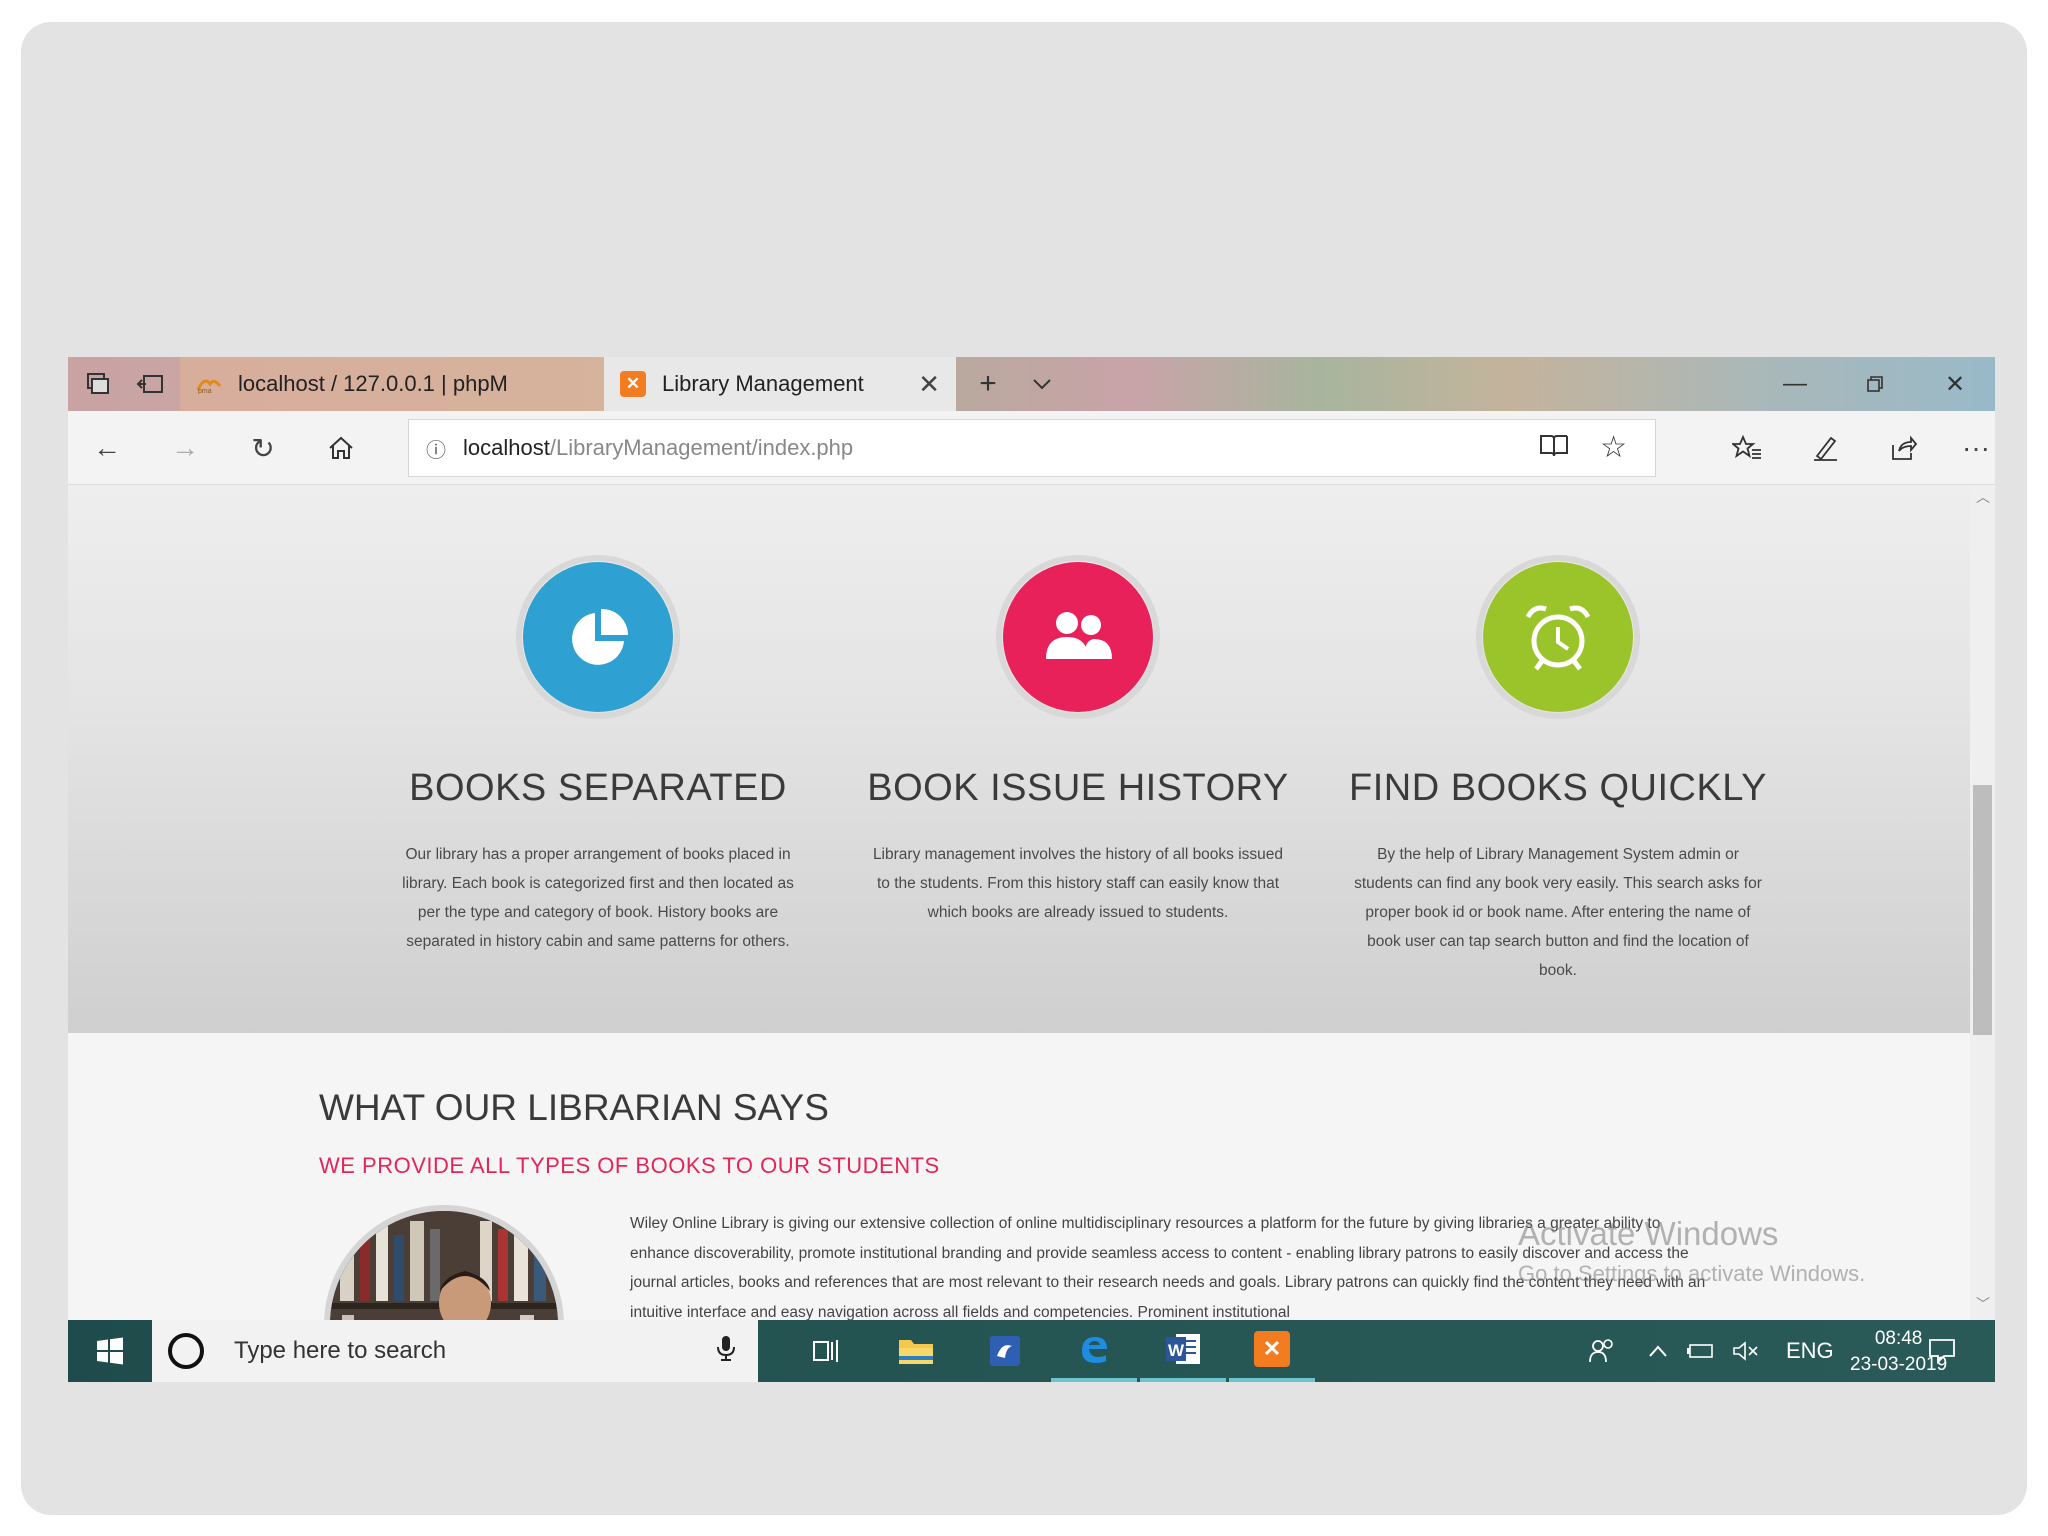 The height and width of the screenshot is (1536, 2048). What do you see at coordinates (827, 1351) in the screenshot?
I see `task-view-icon` at bounding box center [827, 1351].